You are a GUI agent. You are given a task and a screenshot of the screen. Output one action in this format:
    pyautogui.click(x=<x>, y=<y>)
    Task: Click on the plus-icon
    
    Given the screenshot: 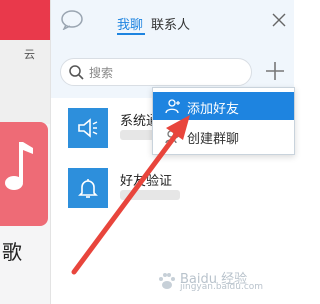 What is the action you would take?
    pyautogui.click(x=275, y=71)
    